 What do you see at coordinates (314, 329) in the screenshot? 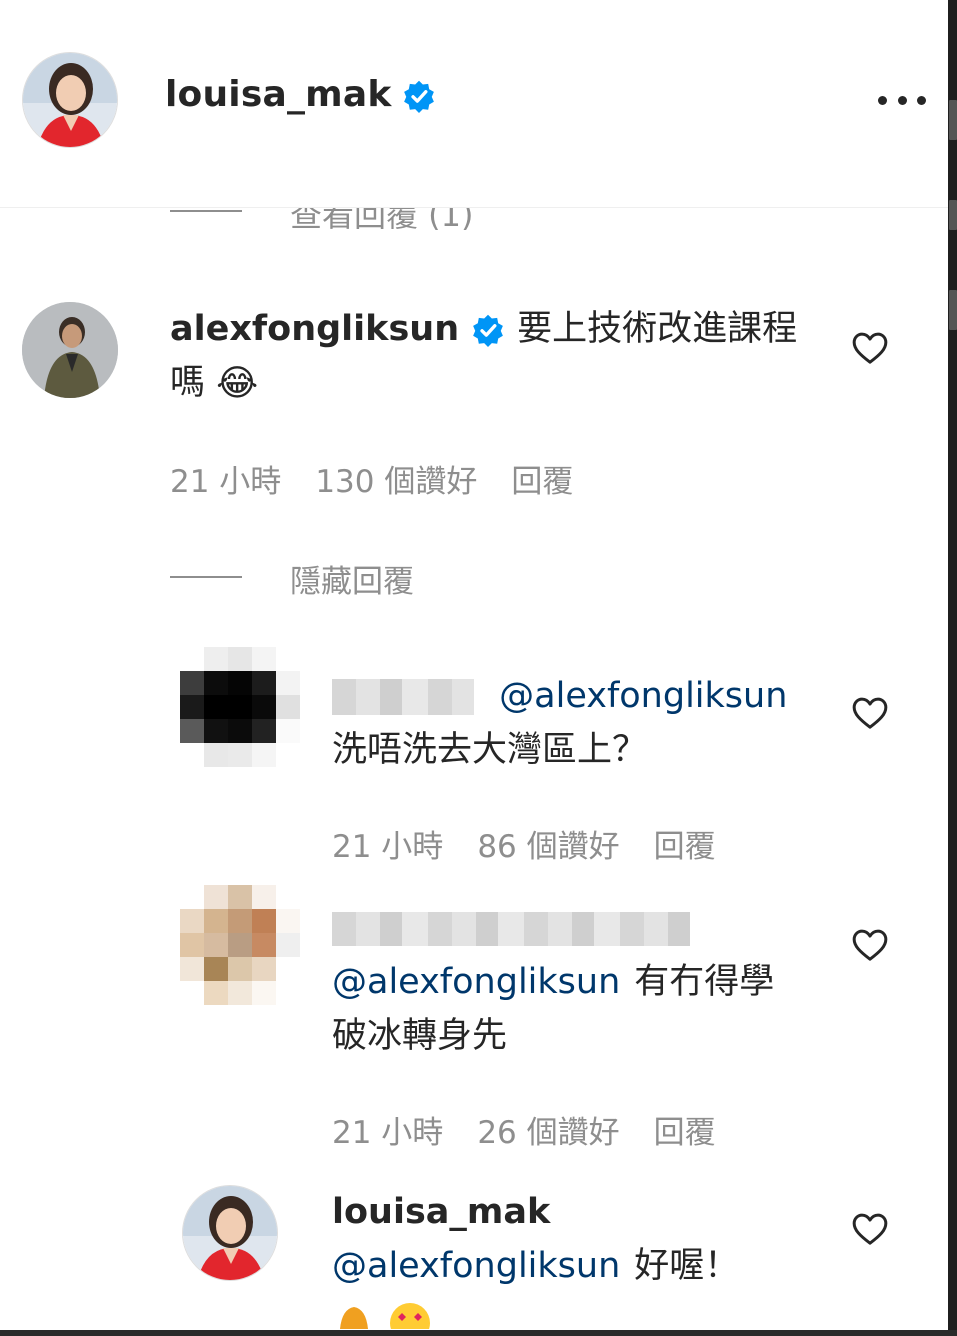
I see `comment-username: alexfongliksun` at bounding box center [314, 329].